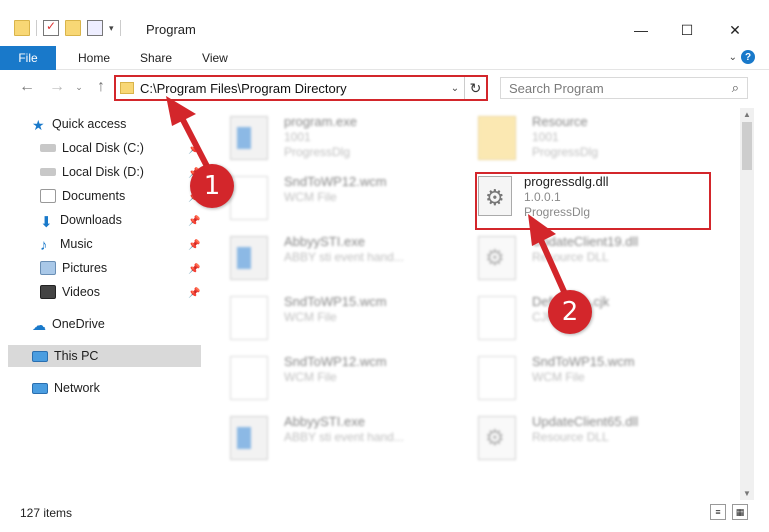 Image resolution: width=769 pixels, height=532 pixels. What do you see at coordinates (181, 111) in the screenshot?
I see `arrow-1-head` at bounding box center [181, 111].